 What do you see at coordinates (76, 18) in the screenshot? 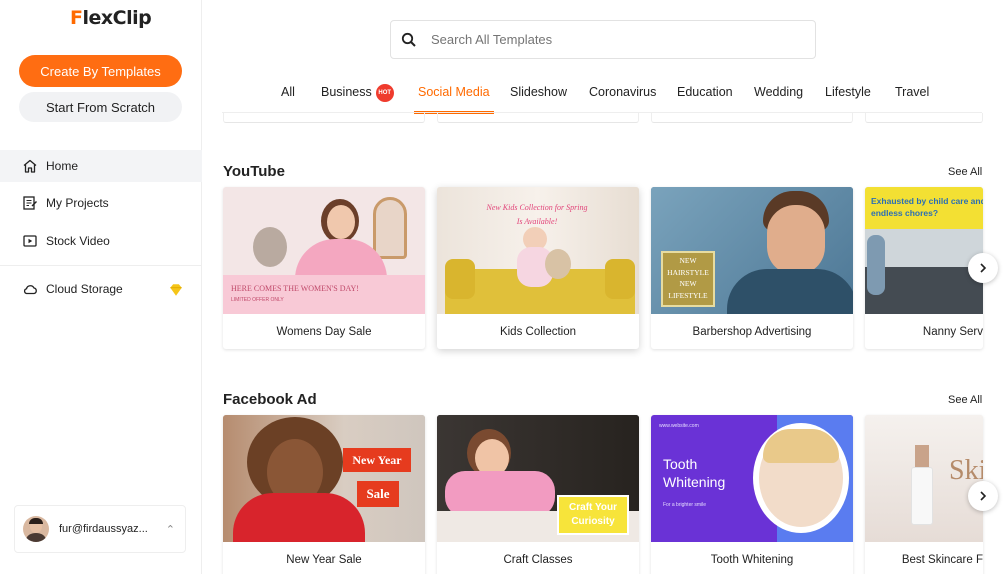
I see `logo-mark: F` at bounding box center [76, 18].